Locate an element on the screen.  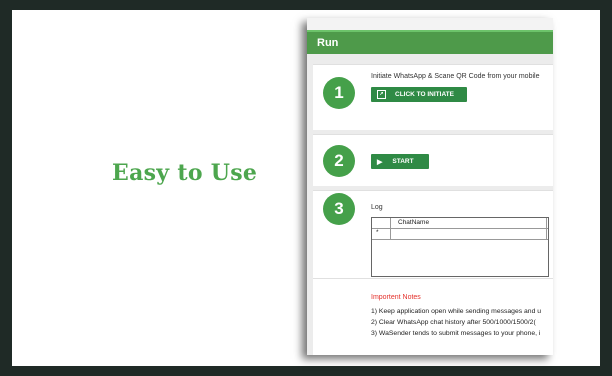
tagline: Easy to Use is located at coordinates (185, 173).